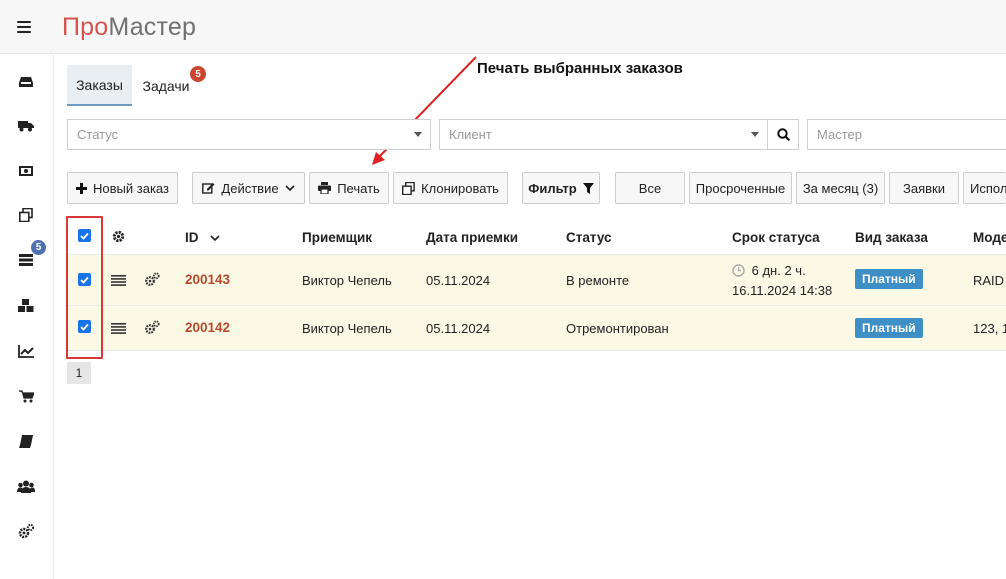 This screenshot has height=579, width=1006. Describe the element at coordinates (82, 188) in the screenshot. I see `plus-icon` at that location.